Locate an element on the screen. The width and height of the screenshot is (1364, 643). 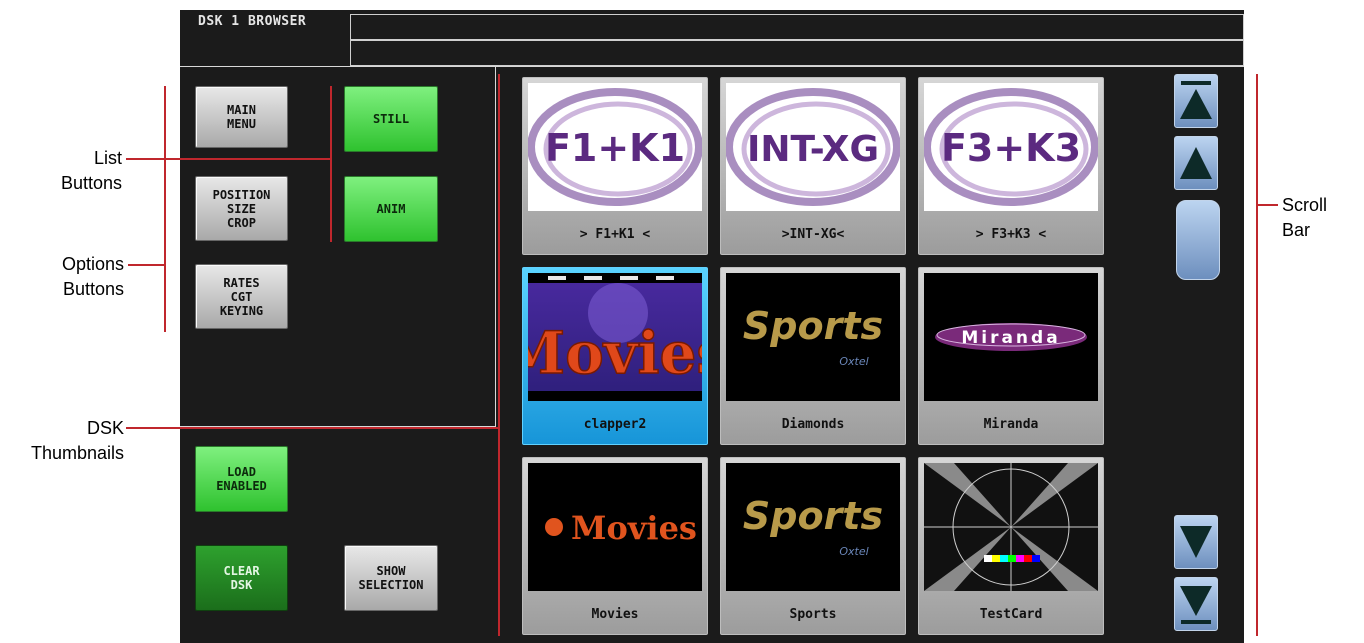
clear-dsk-button: CLEAR DSK is located at coordinates (241, 578).